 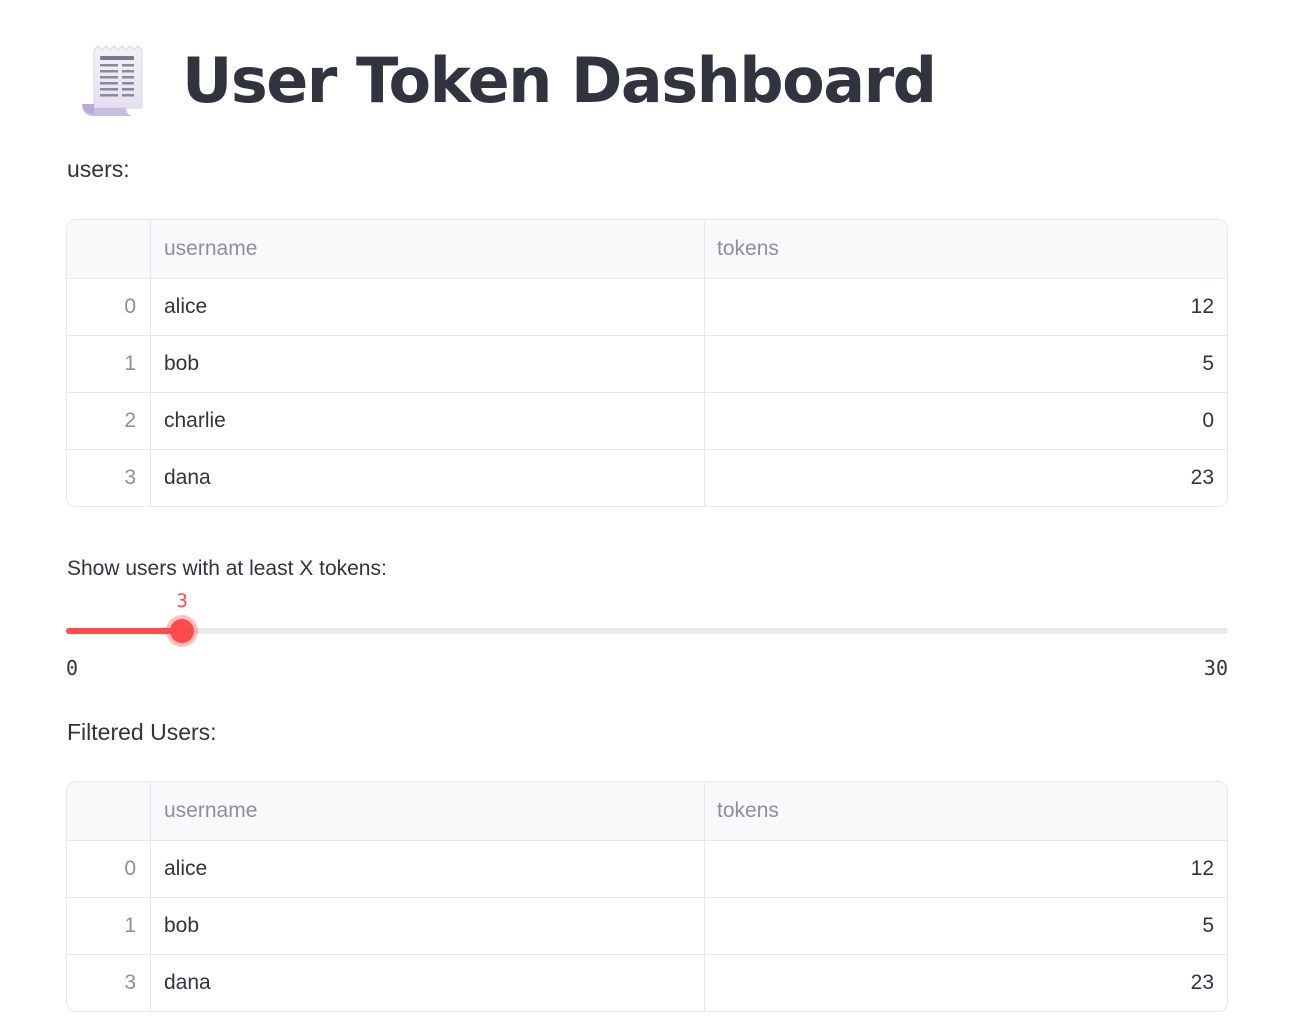 I want to click on username-cell: charlie, so click(x=428, y=421).